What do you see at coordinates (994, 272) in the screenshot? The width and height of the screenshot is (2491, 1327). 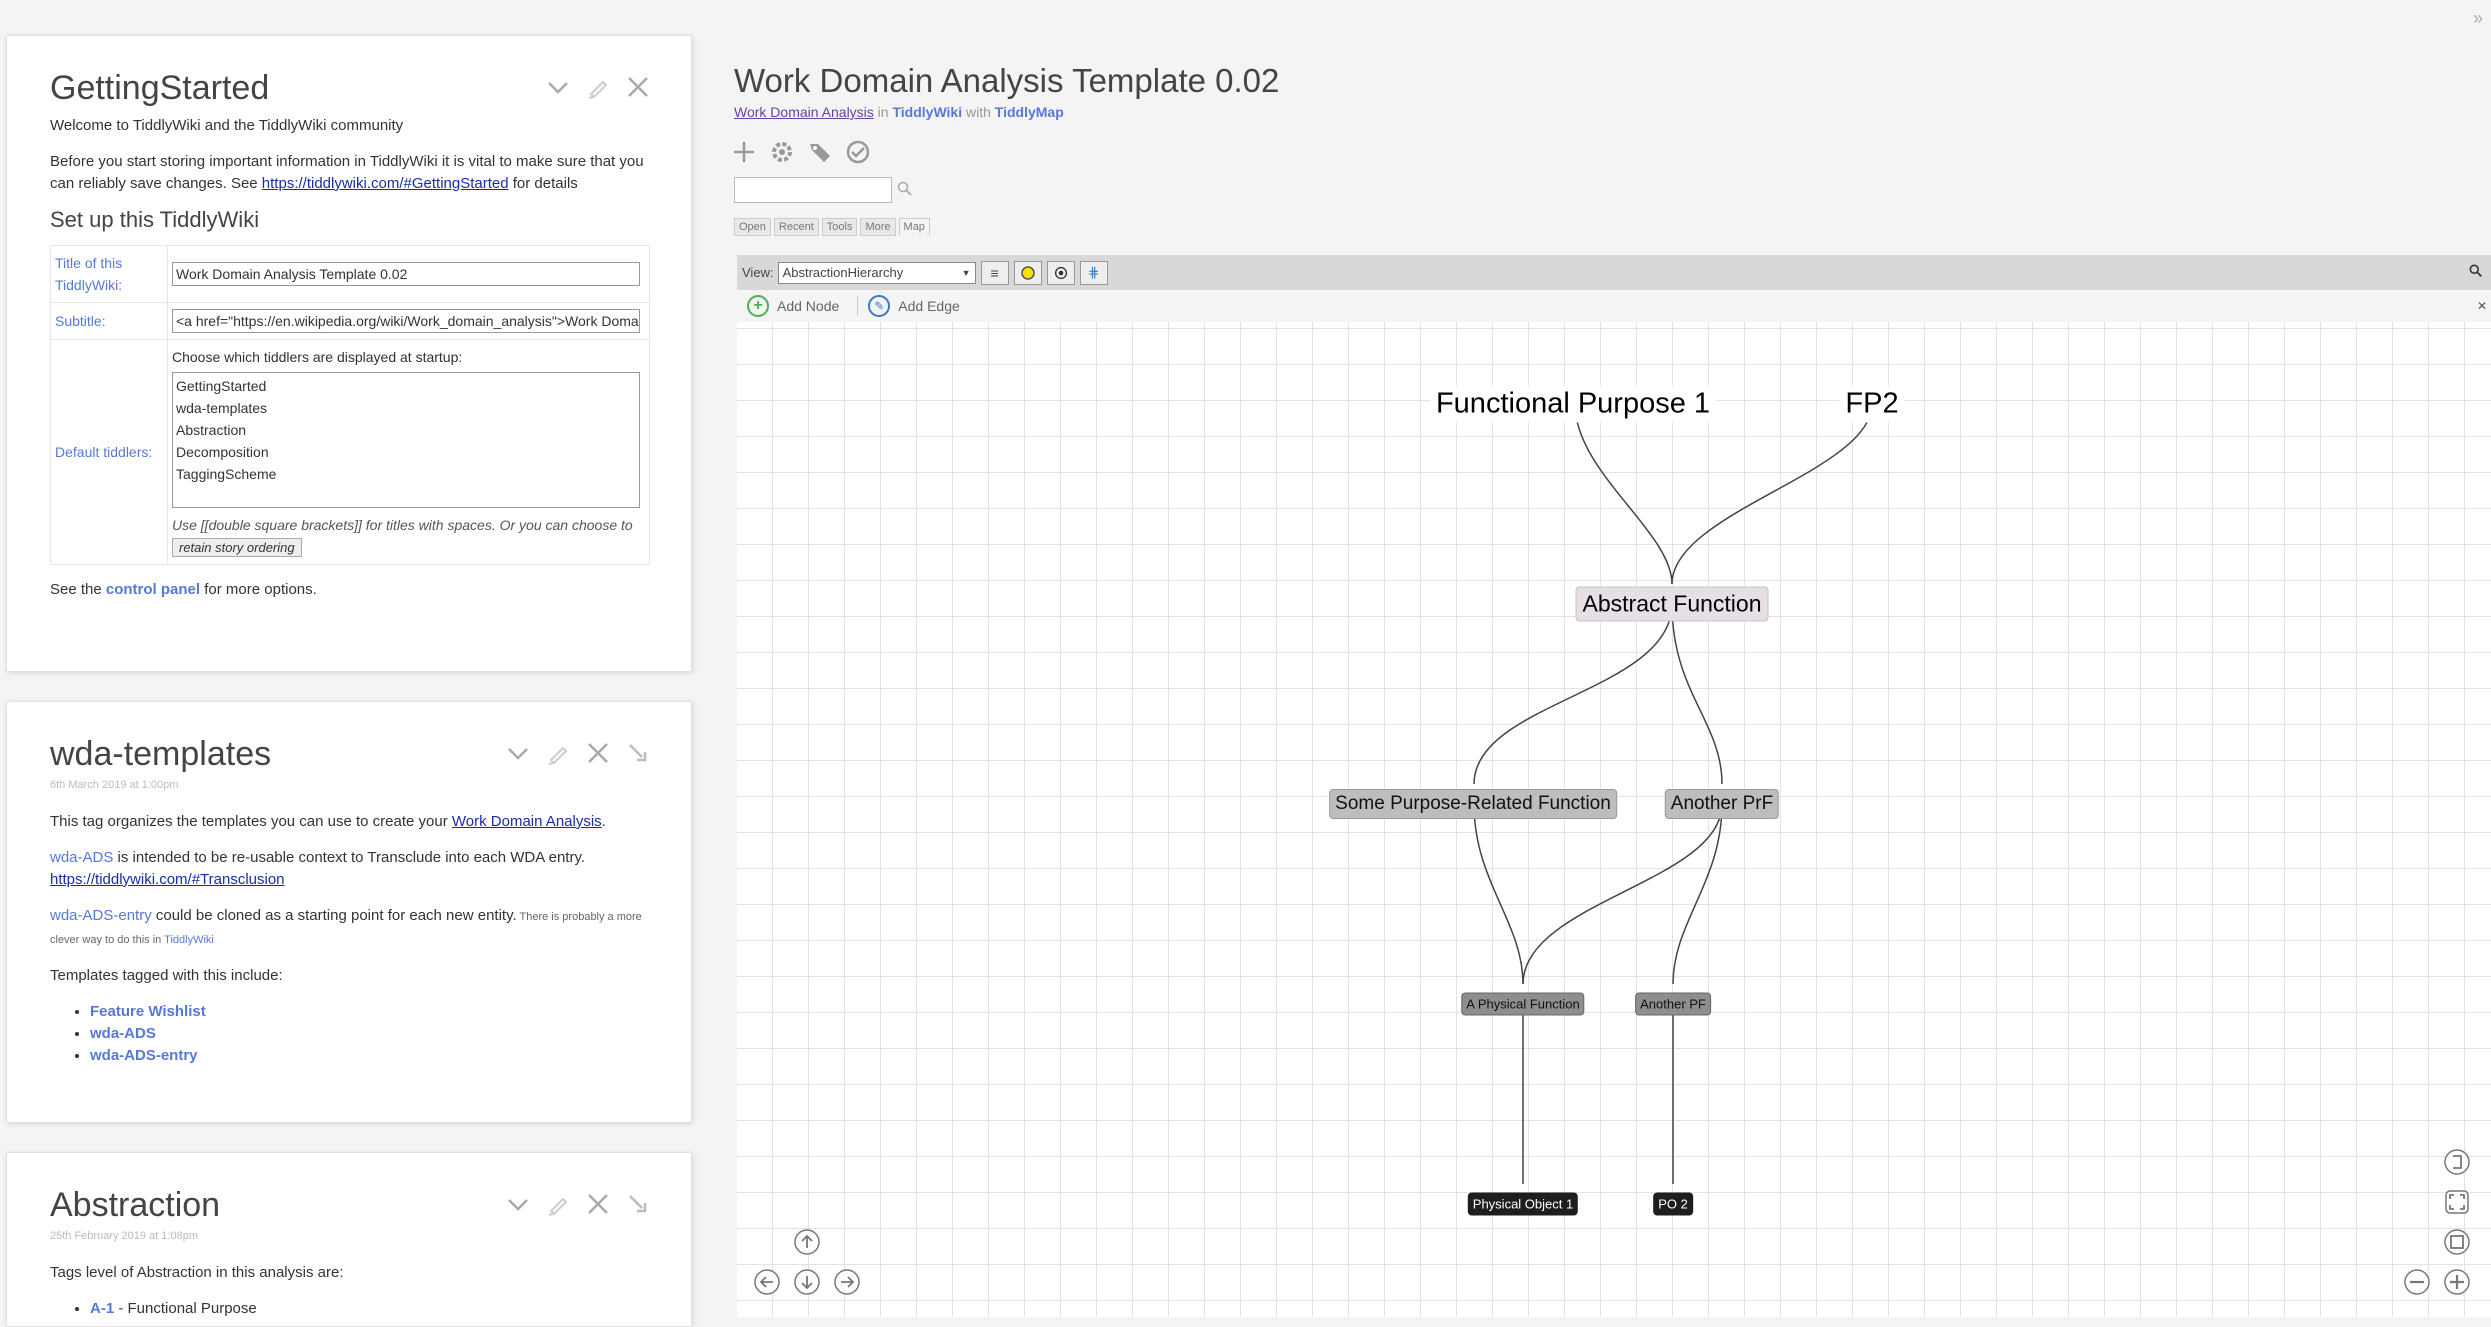 I see `menu-icon: ≡` at bounding box center [994, 272].